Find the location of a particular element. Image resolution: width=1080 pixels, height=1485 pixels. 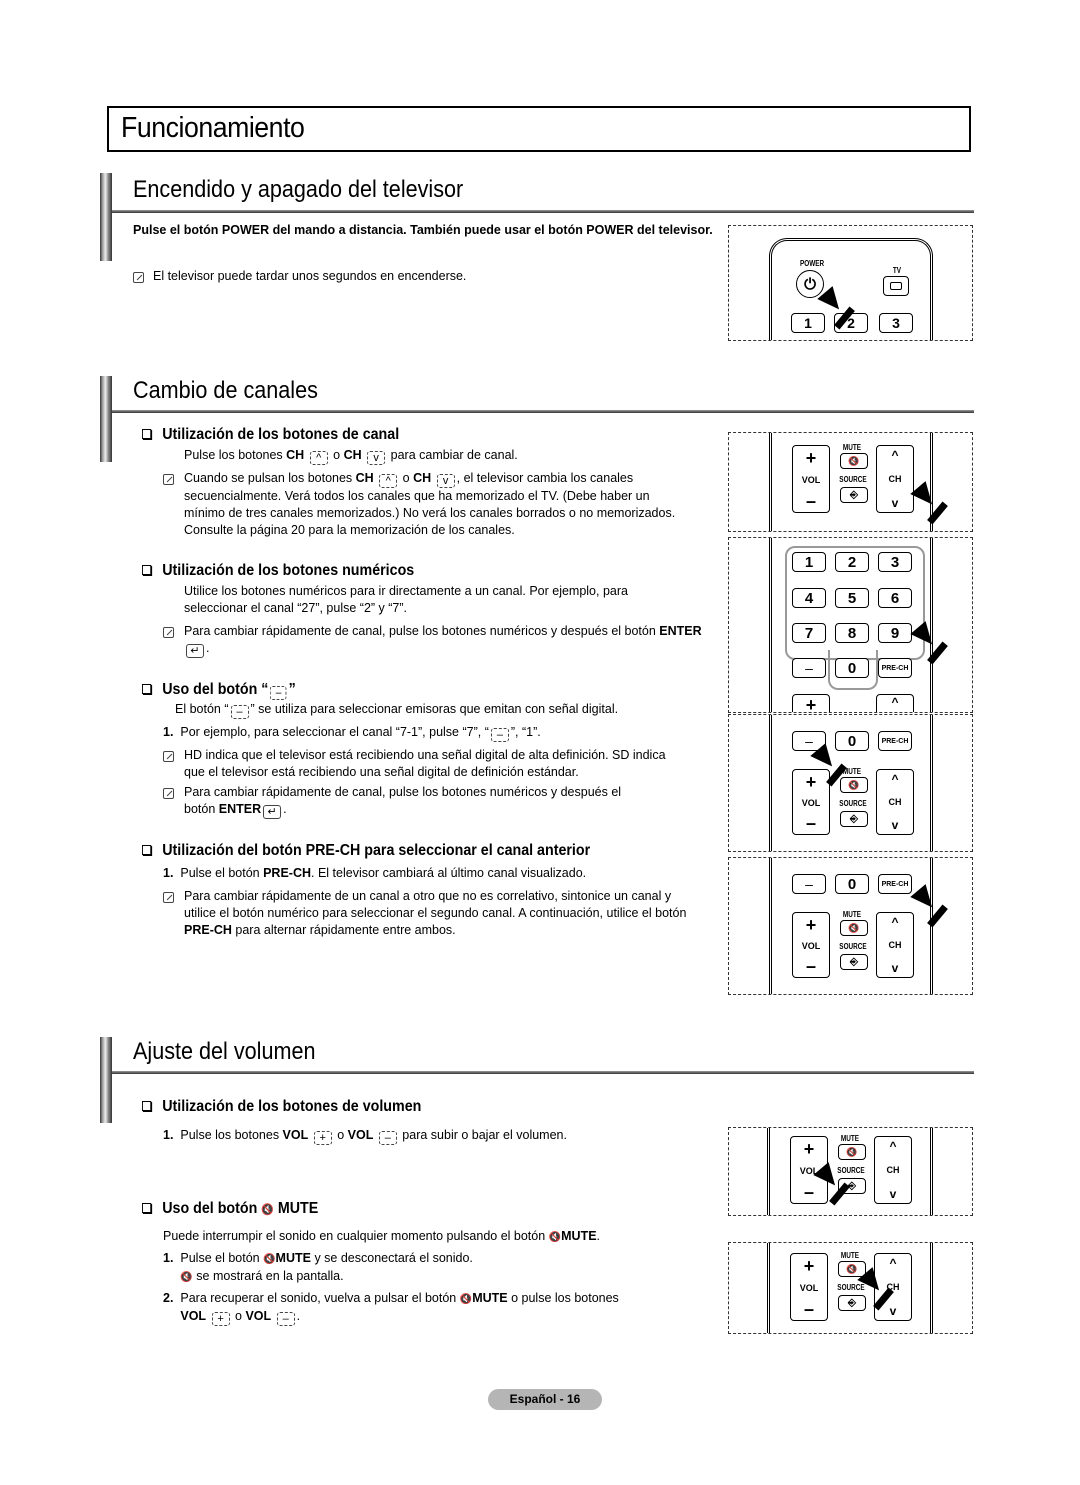

remote-digit-4: 4 is located at coordinates (809, 598).